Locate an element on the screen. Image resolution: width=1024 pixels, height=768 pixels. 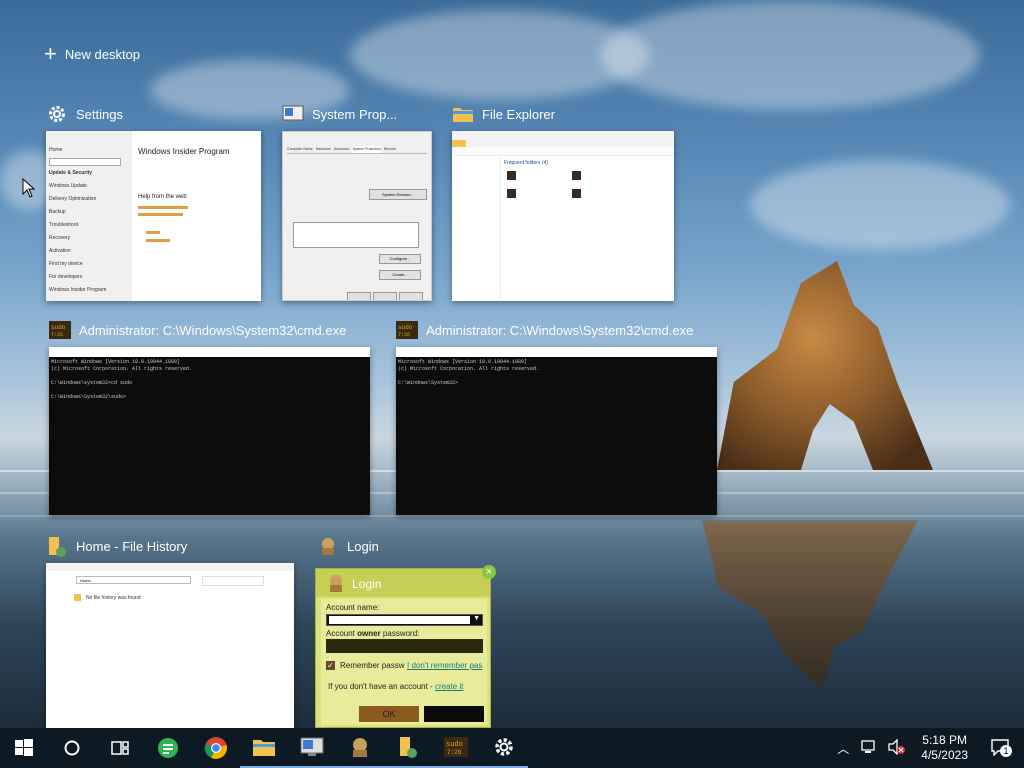
file-history-thumbnail: Home No file history was found is located at coordinates (170, 645).